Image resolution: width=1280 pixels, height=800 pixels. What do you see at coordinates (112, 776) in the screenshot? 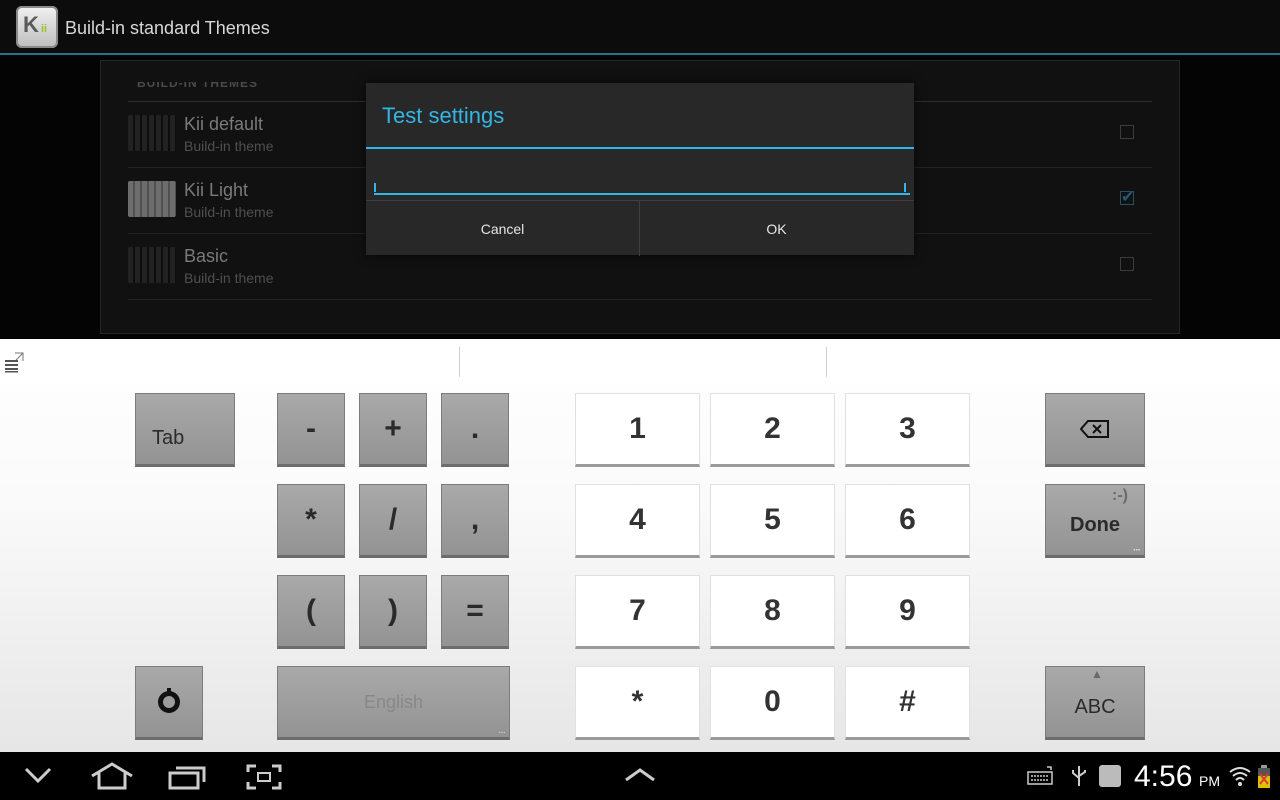
I see `home-icon` at bounding box center [112, 776].